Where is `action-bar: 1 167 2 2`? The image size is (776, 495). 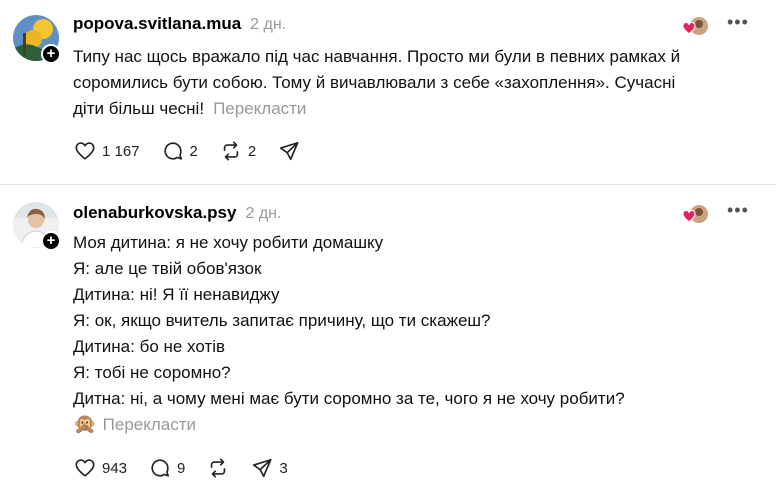
action-bar: 1 167 2 2 is located at coordinates (198, 151).